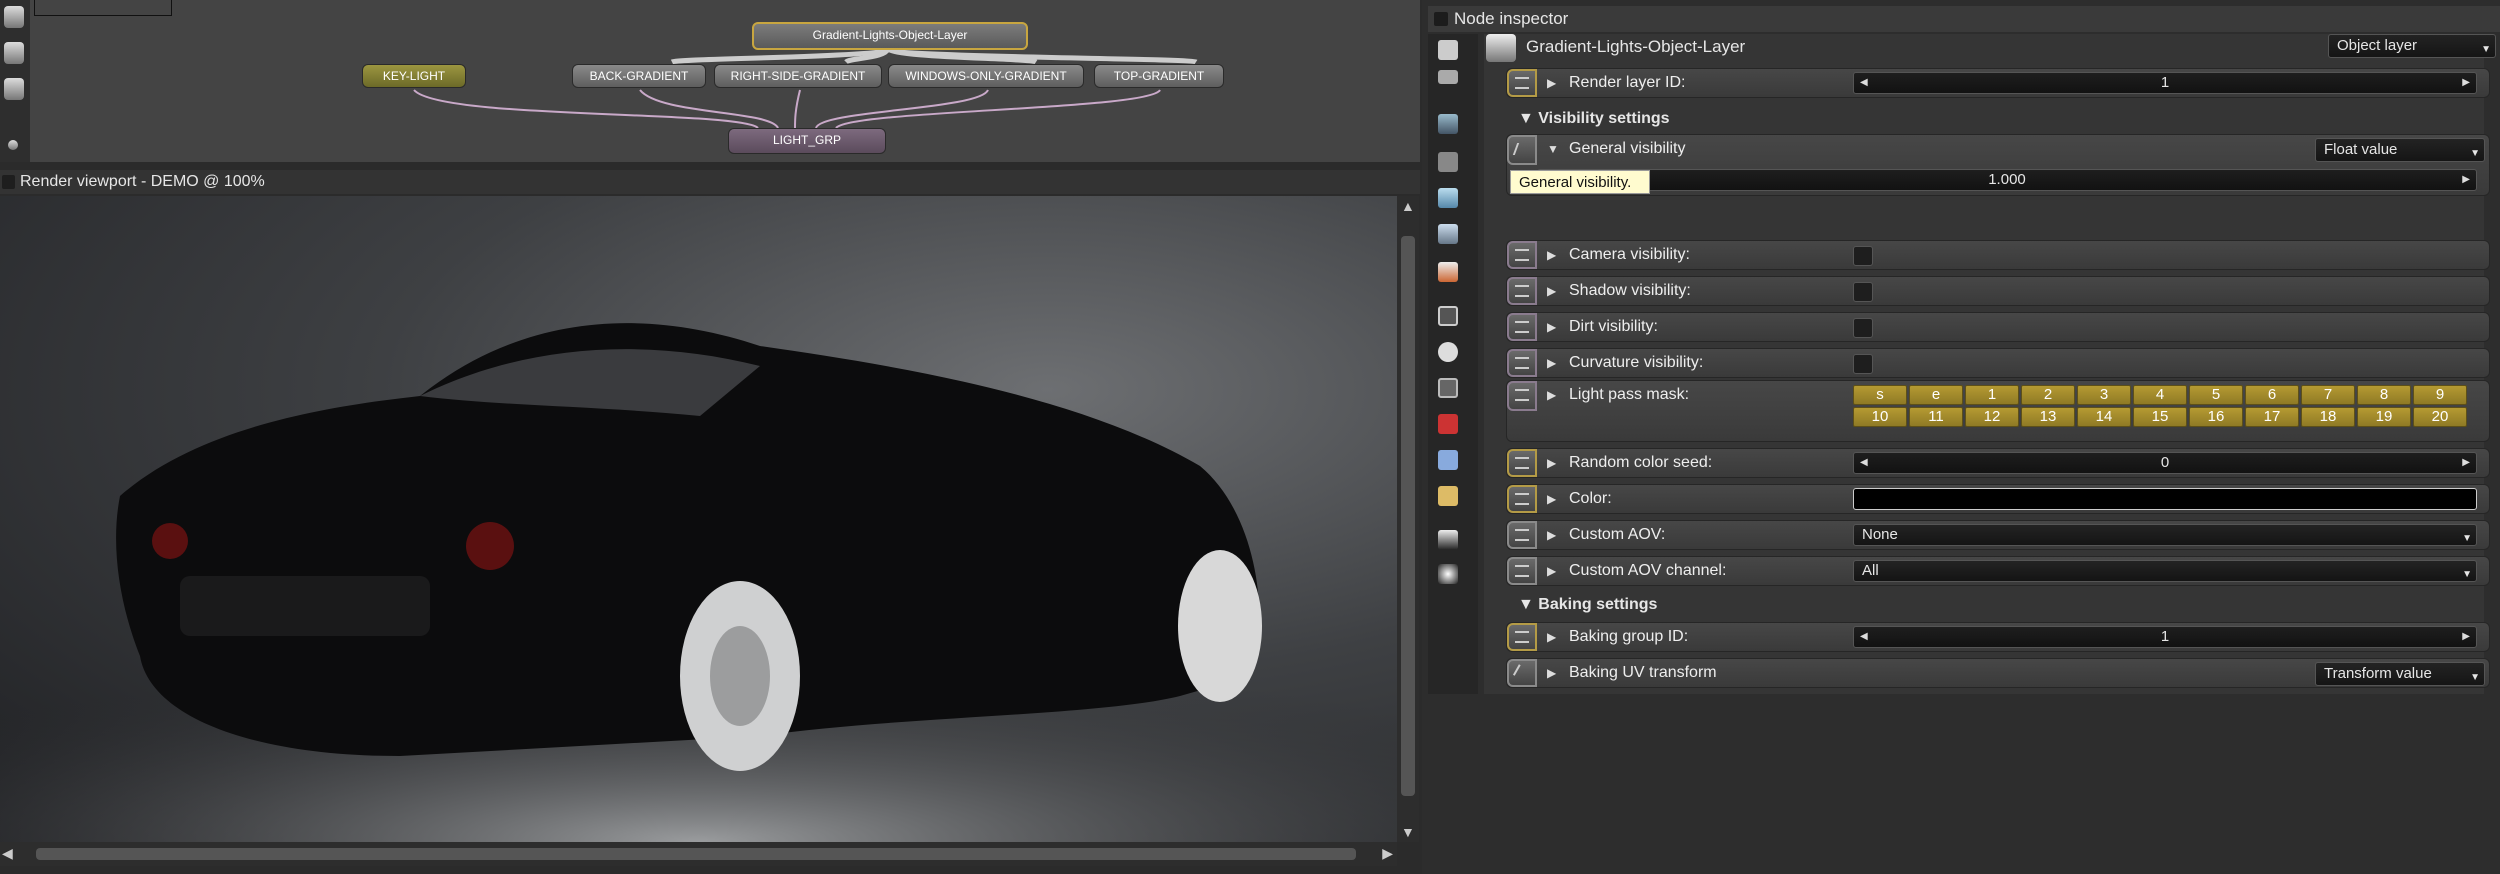 The height and width of the screenshot is (874, 2500). I want to click on light-pass-button: 8, so click(2384, 395).